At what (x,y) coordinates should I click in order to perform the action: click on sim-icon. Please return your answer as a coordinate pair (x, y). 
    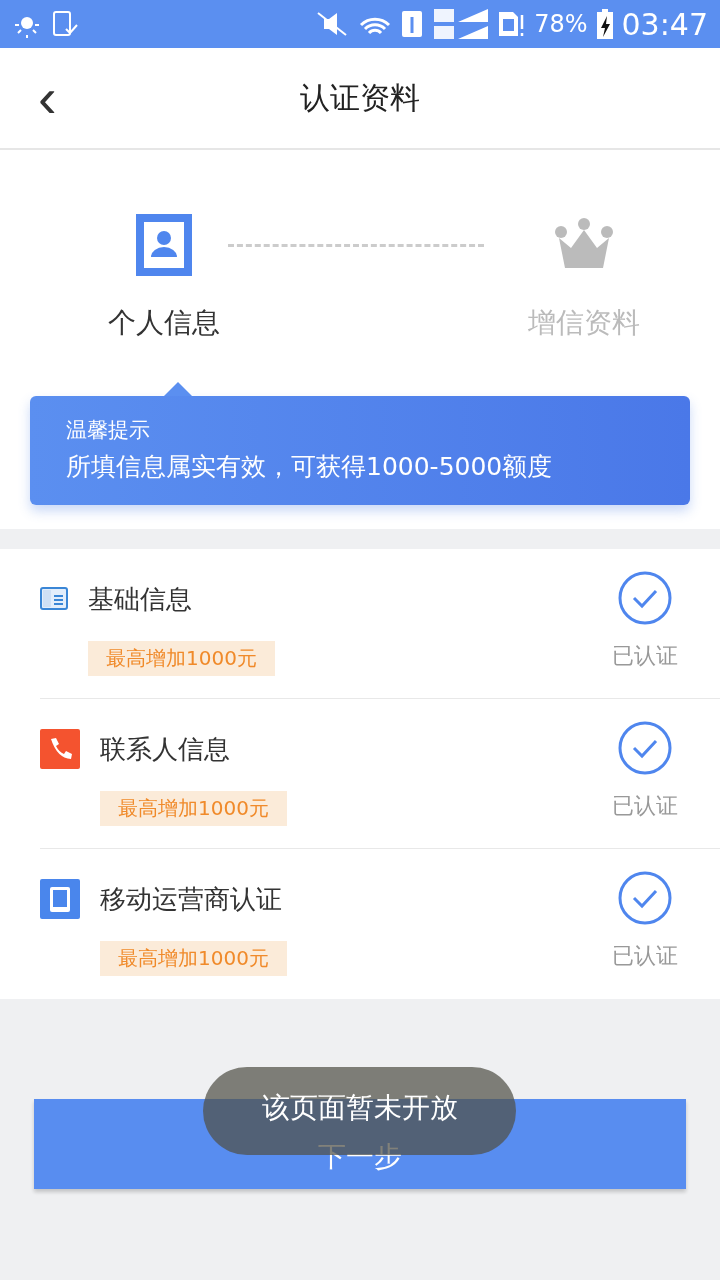
    Looking at the image, I should click on (412, 24).